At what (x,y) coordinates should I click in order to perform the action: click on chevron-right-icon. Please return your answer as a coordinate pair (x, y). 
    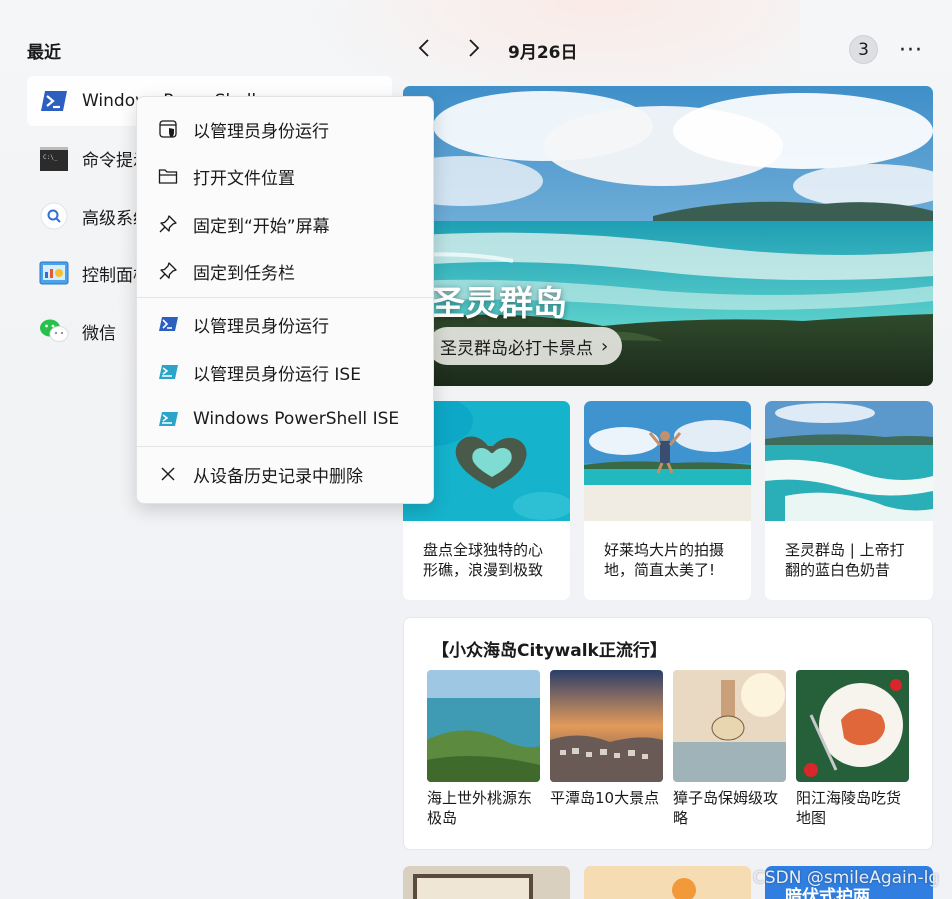
    Looking at the image, I should click on (474, 50).